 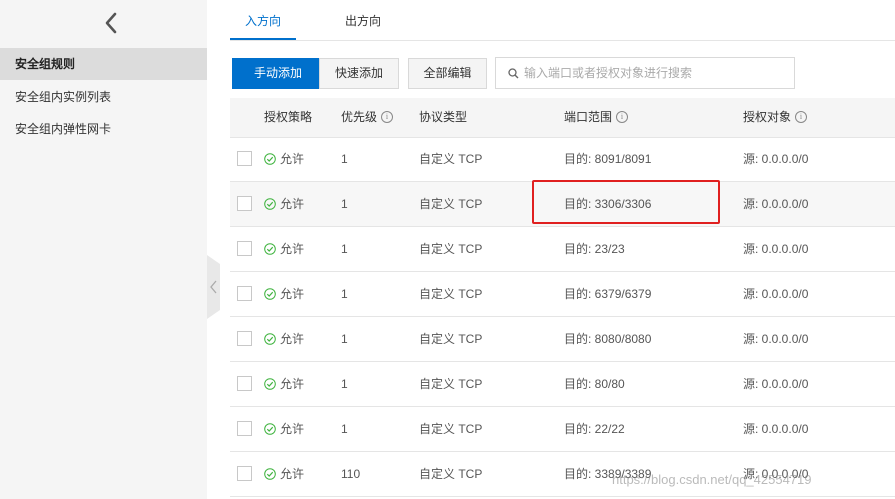 I want to click on sidebar-item-instance-list: 安全组内实例列表, so click(x=103, y=97).